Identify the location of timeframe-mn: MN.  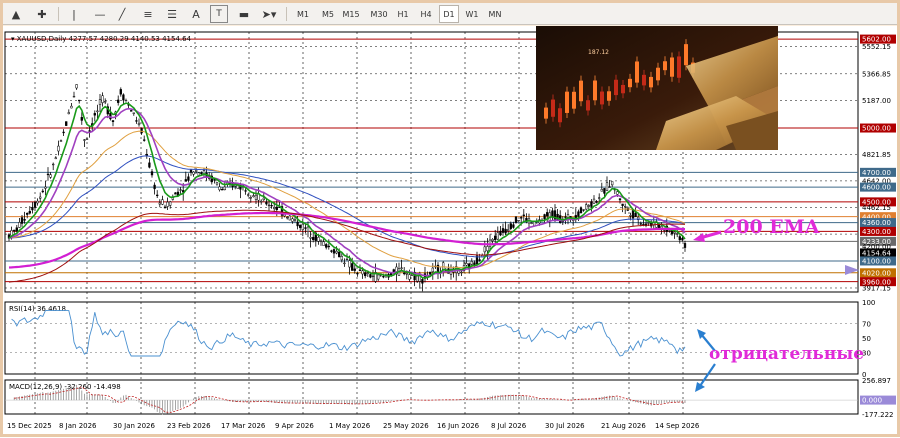
(495, 14).